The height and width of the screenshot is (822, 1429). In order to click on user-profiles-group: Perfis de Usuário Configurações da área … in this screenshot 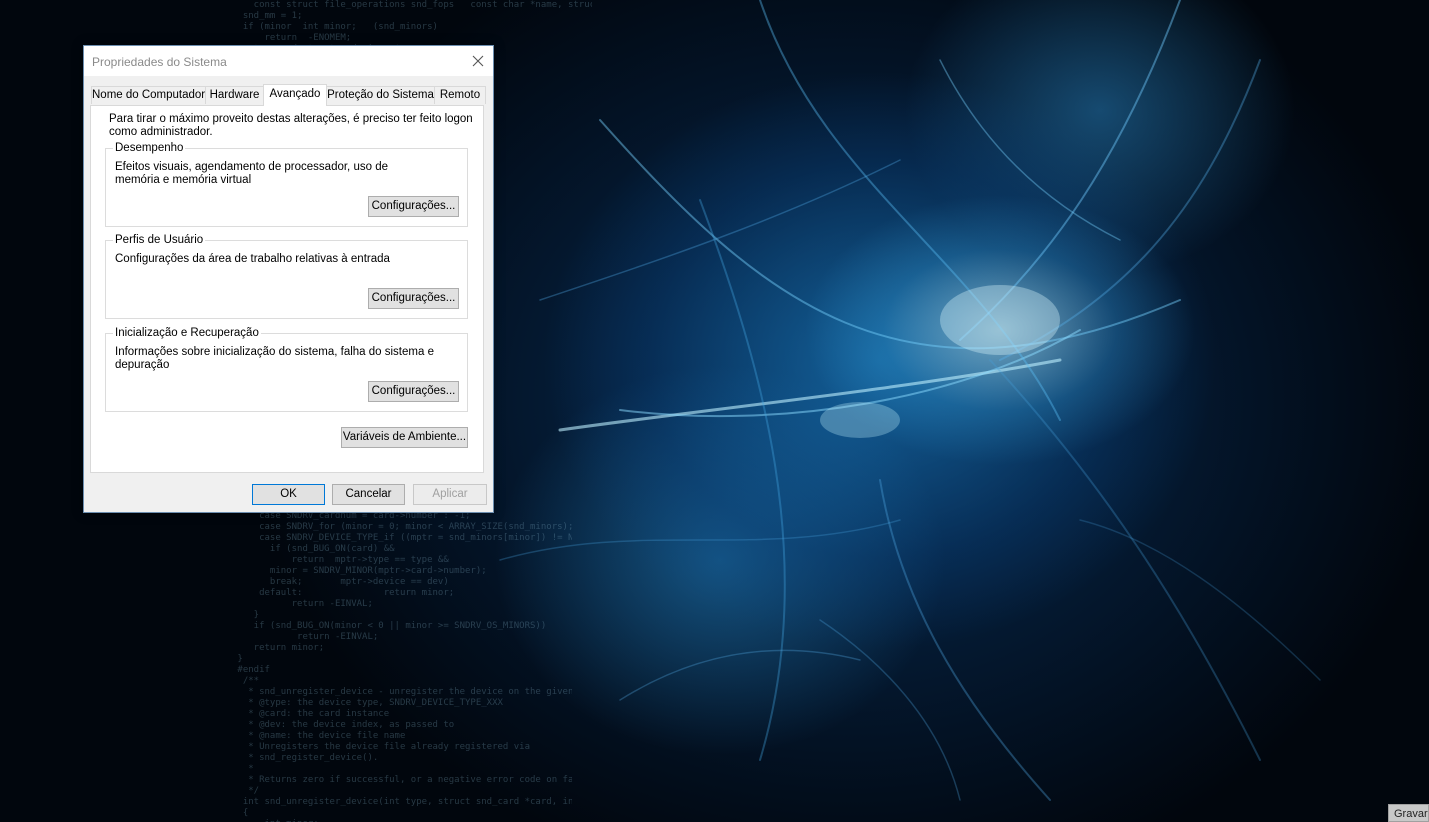, I will do `click(286, 276)`.